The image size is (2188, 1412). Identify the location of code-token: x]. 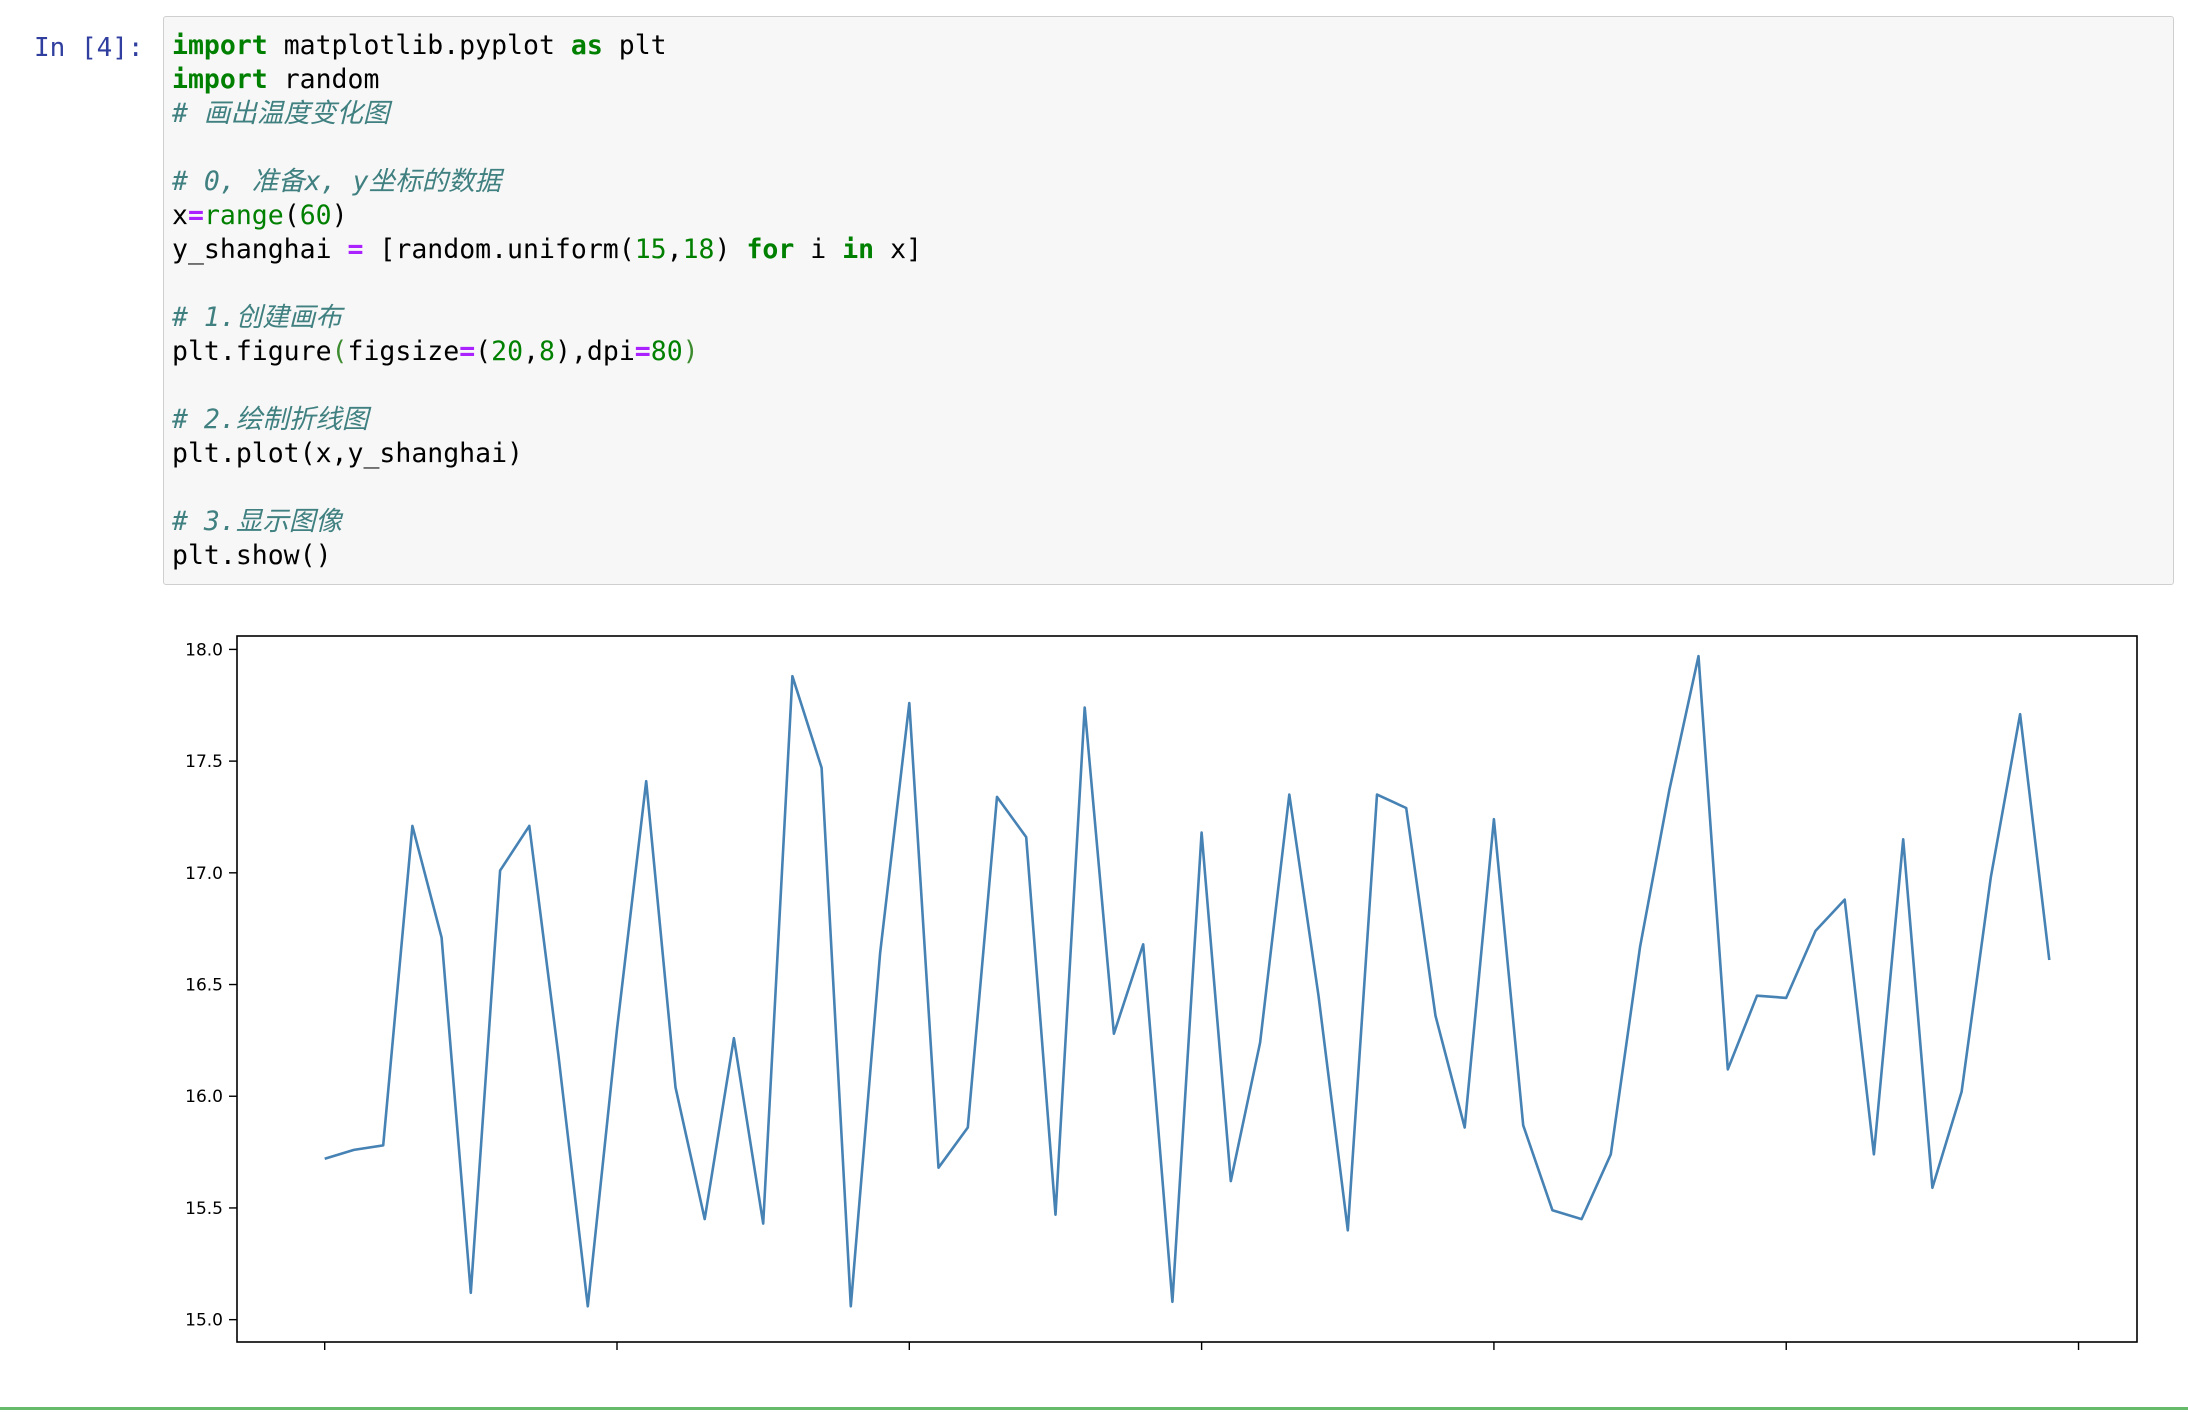
(898, 249).